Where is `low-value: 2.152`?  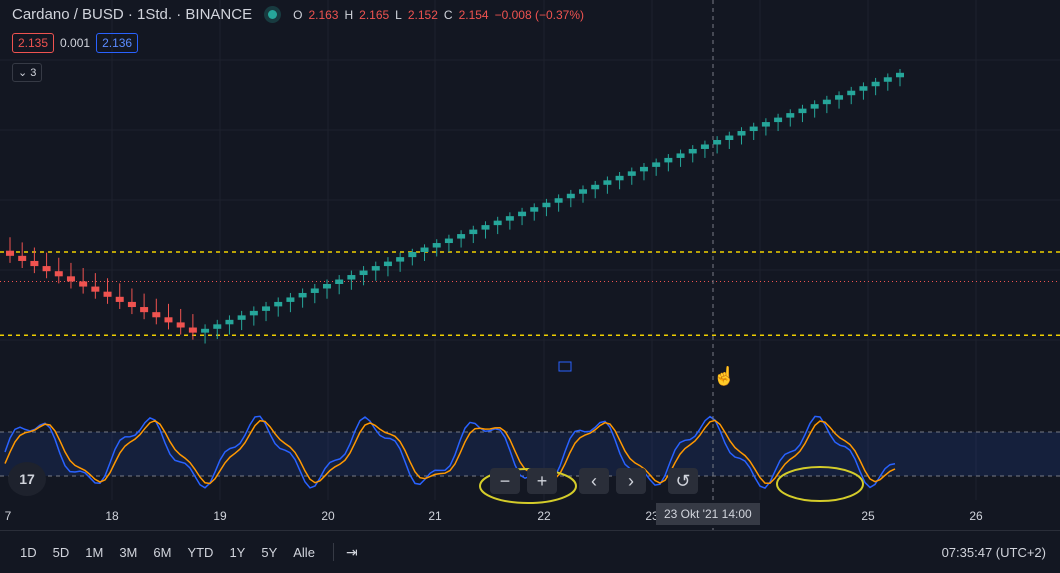
low-value: 2.152 is located at coordinates (422, 14).